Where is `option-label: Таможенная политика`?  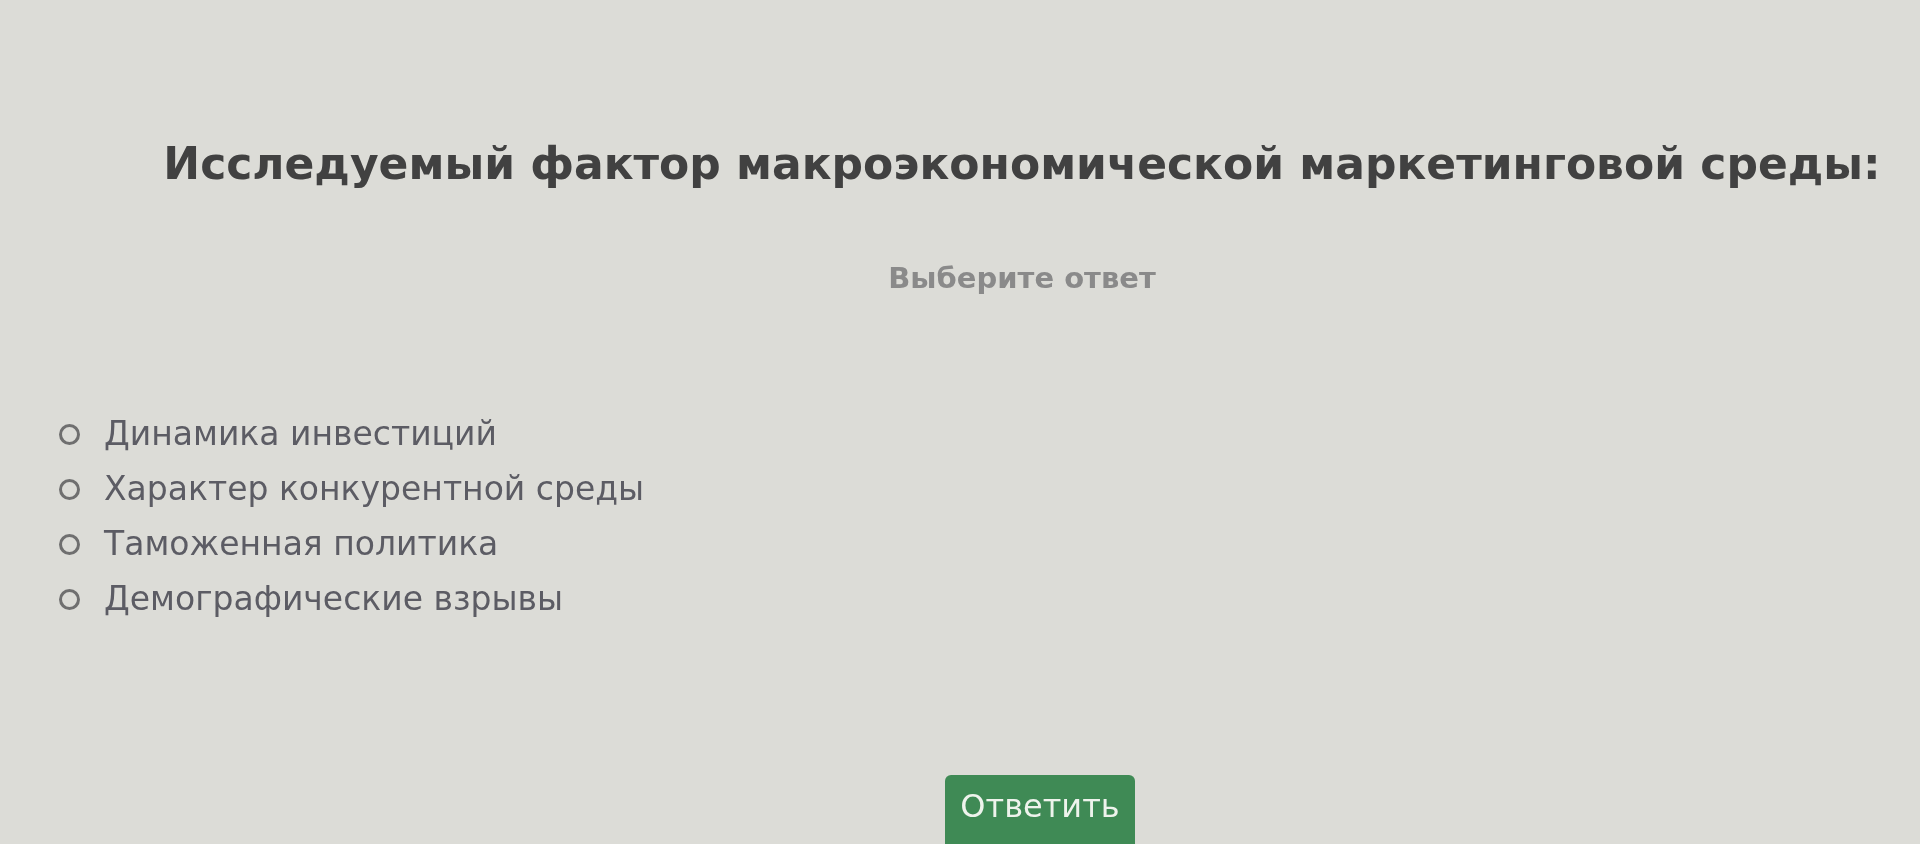 option-label: Таможенная политика is located at coordinates (301, 544).